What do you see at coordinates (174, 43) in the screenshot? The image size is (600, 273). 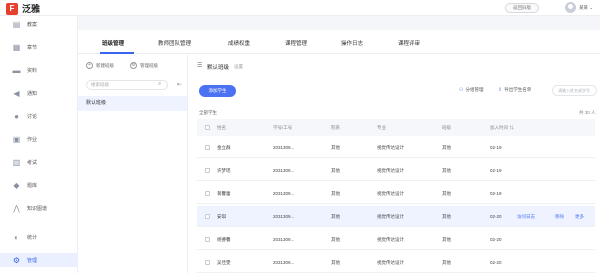 I see `tab-1: 教师团队管理` at bounding box center [174, 43].